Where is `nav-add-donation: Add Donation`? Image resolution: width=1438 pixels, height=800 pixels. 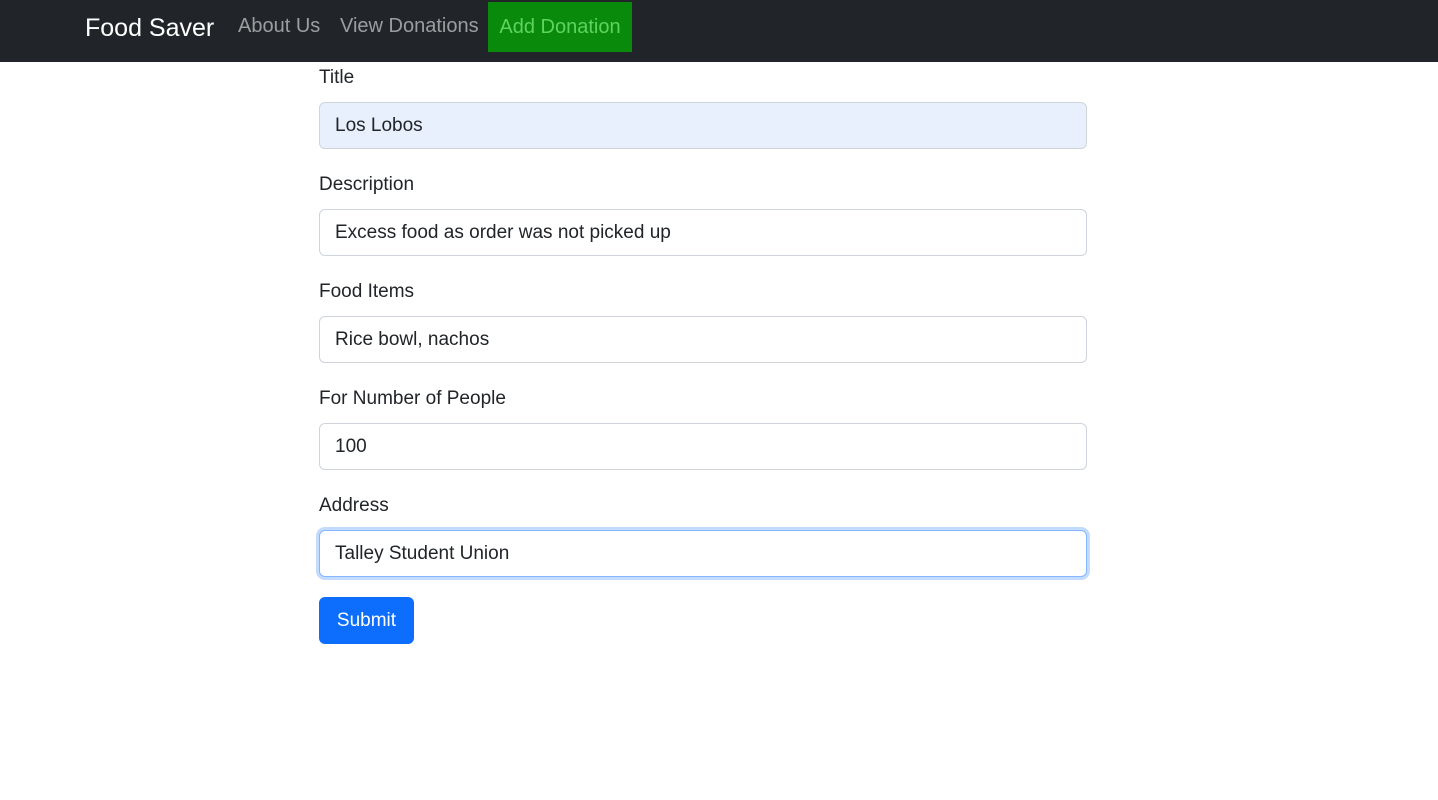
nav-add-donation: Add Donation is located at coordinates (560, 27).